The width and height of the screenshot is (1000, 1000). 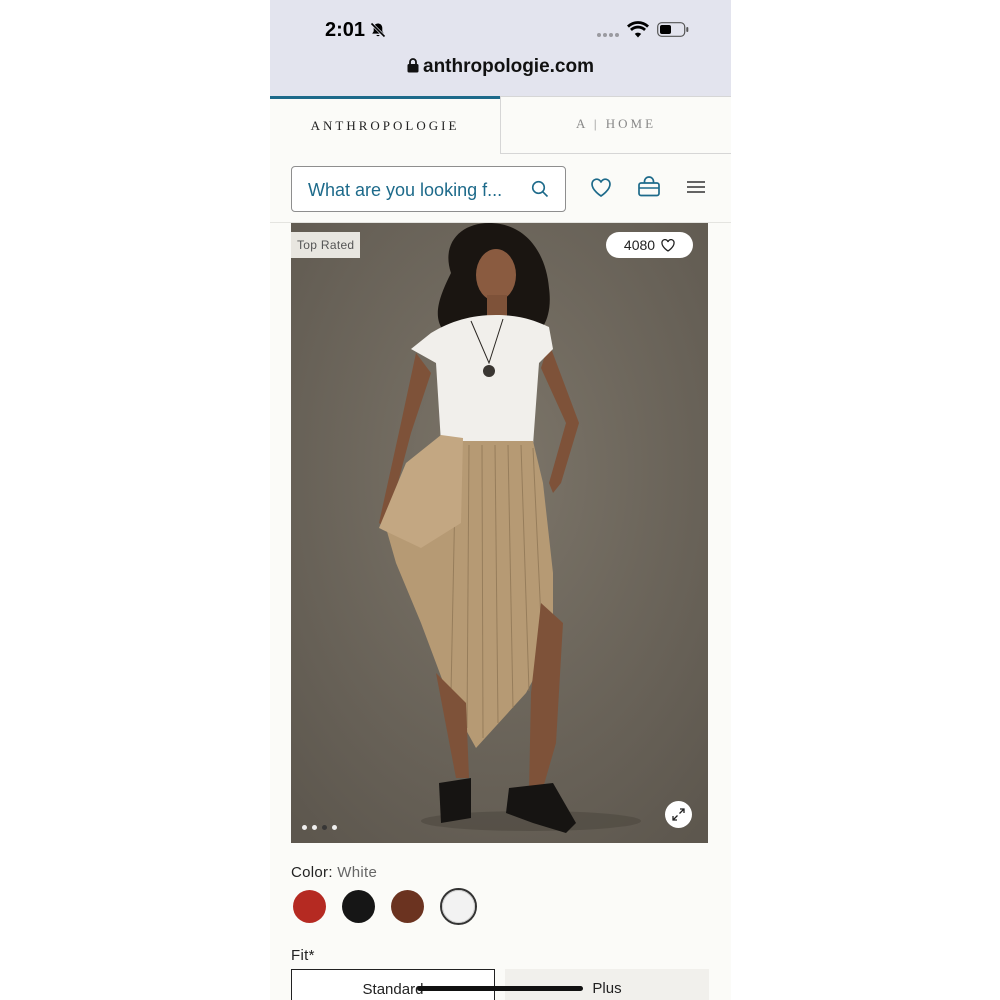 I want to click on cellular-signal-icon, so click(x=608, y=35).